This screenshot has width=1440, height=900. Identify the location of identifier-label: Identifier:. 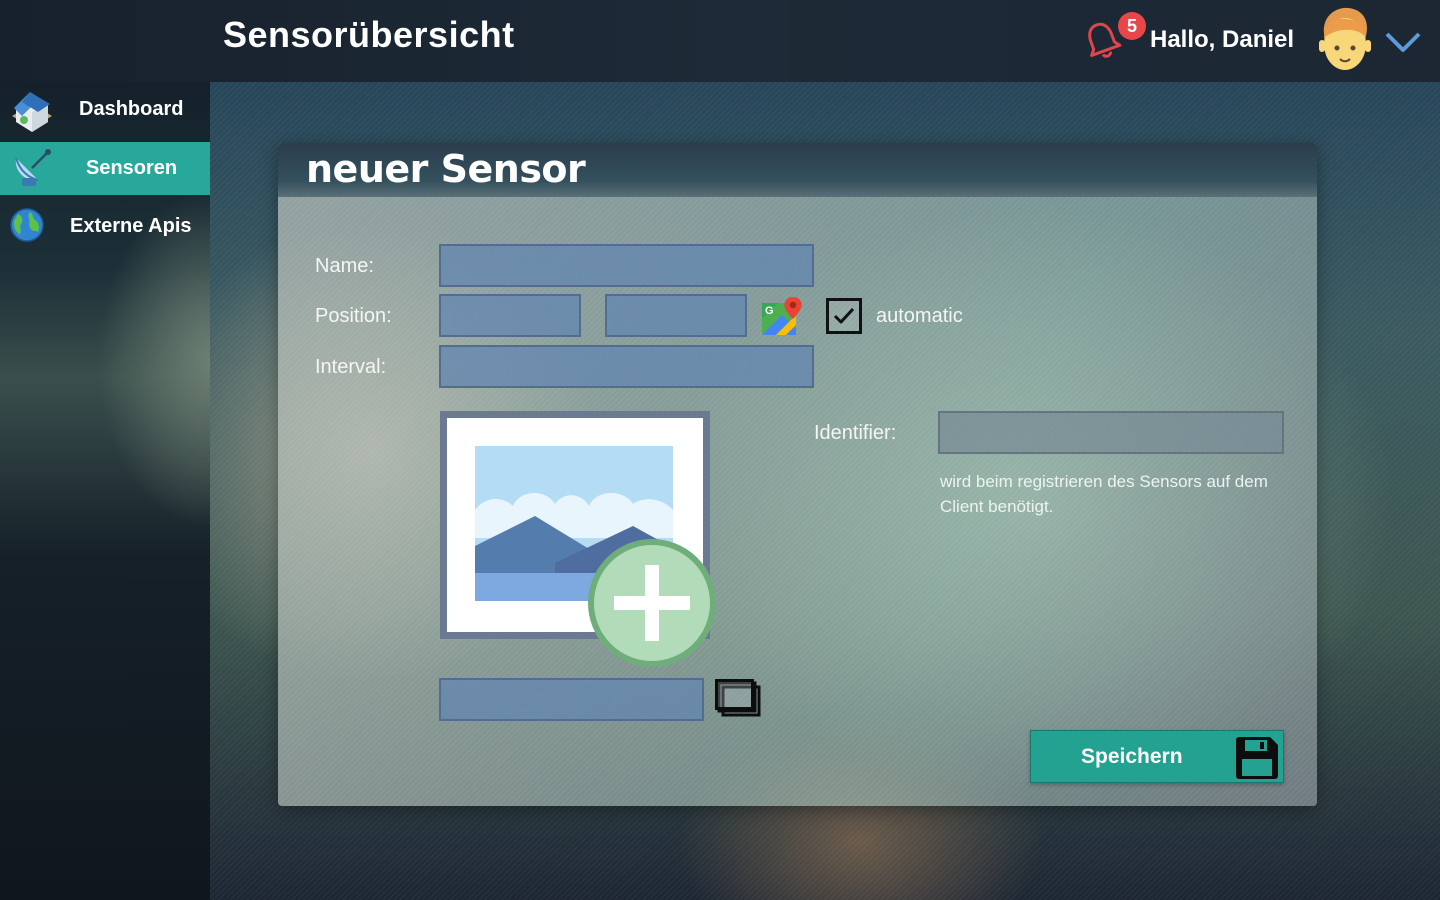
(855, 433).